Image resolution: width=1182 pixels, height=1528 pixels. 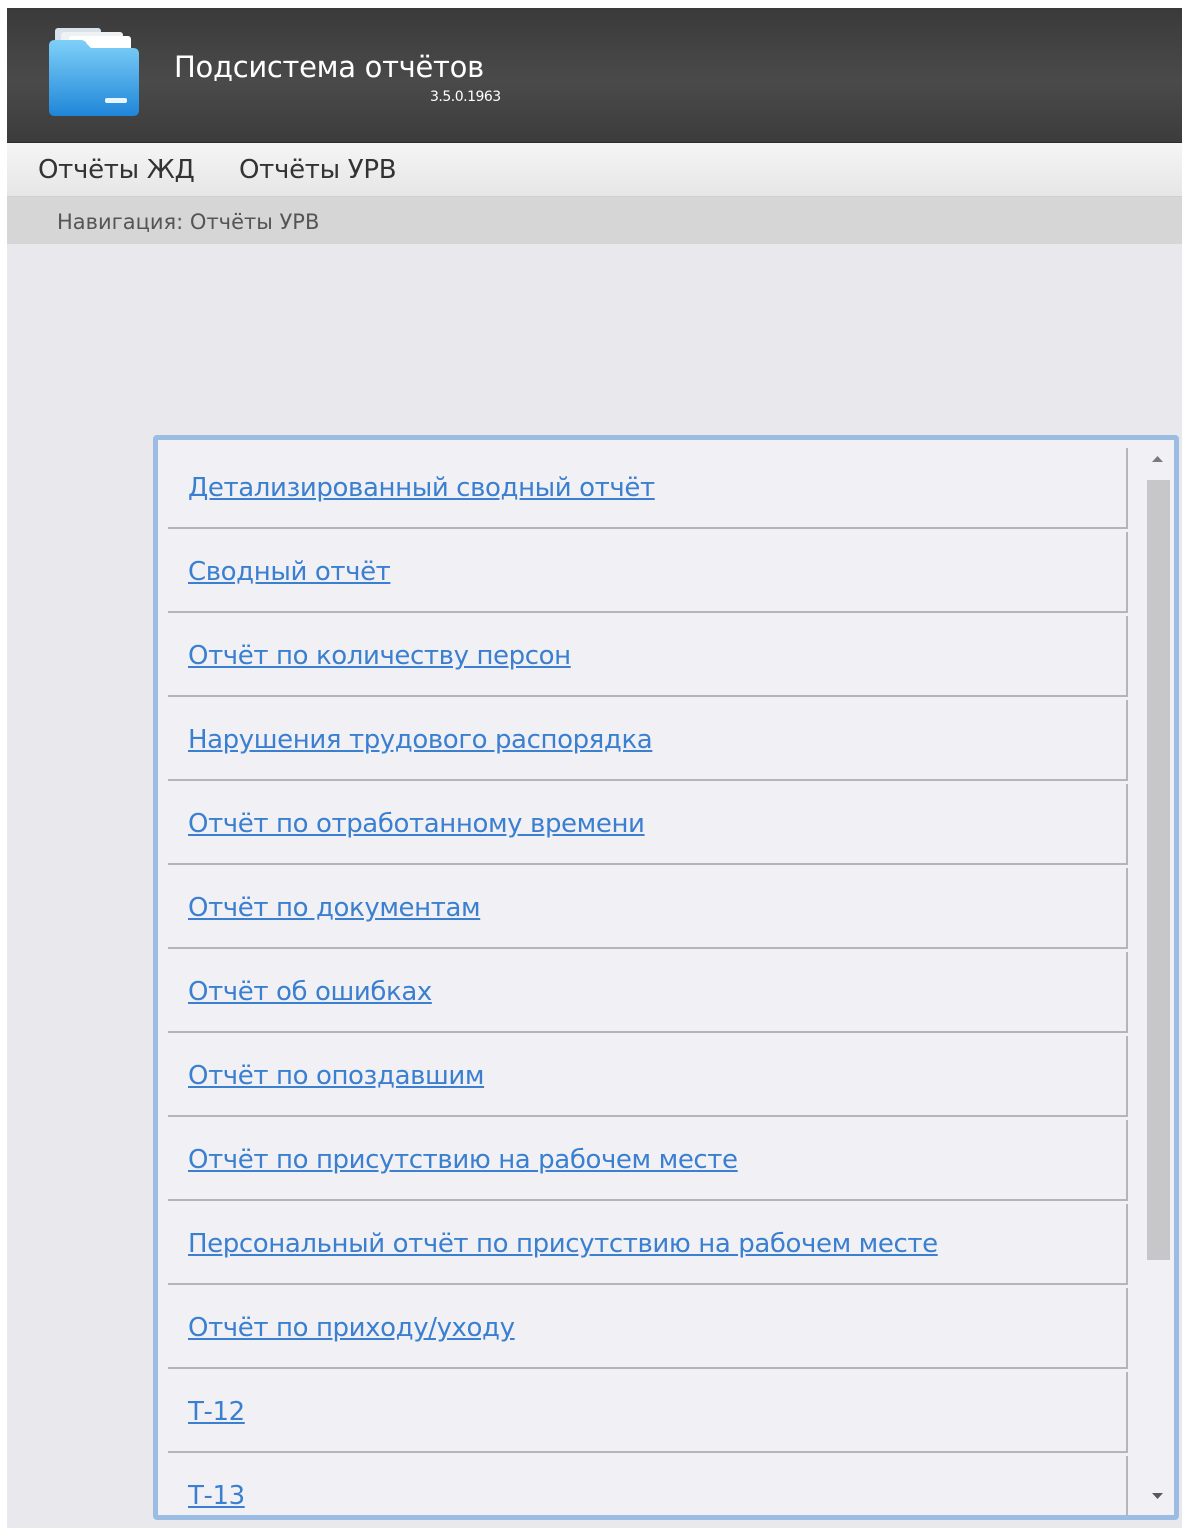 I want to click on scroll-up-arrow-icon, so click(x=1157, y=460).